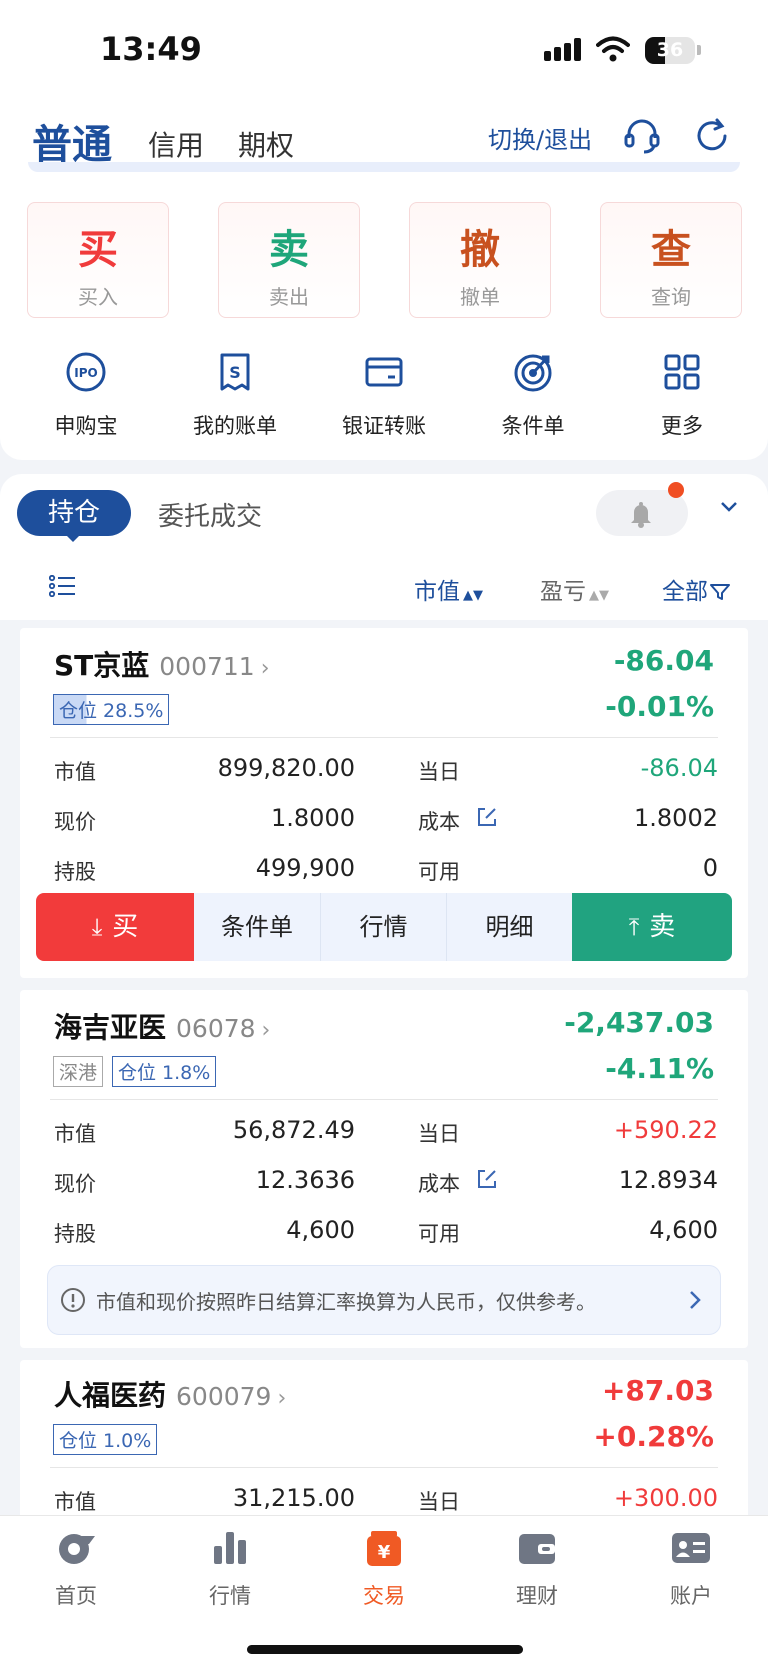 The width and height of the screenshot is (768, 1666). I want to click on shares-held: 499,900, so click(305, 868).